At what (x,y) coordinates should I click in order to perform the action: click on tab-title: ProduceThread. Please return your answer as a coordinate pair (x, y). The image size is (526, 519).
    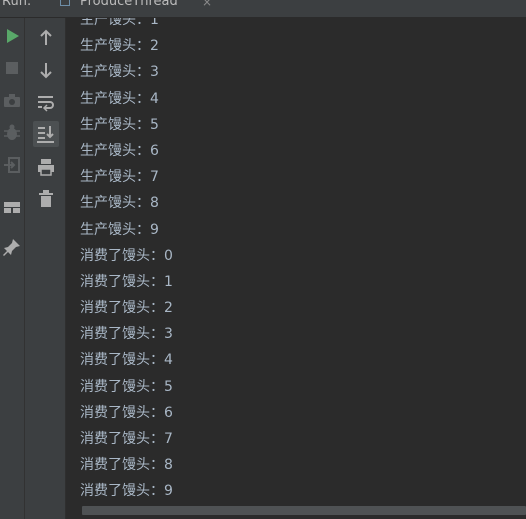
    Looking at the image, I should click on (129, 4).